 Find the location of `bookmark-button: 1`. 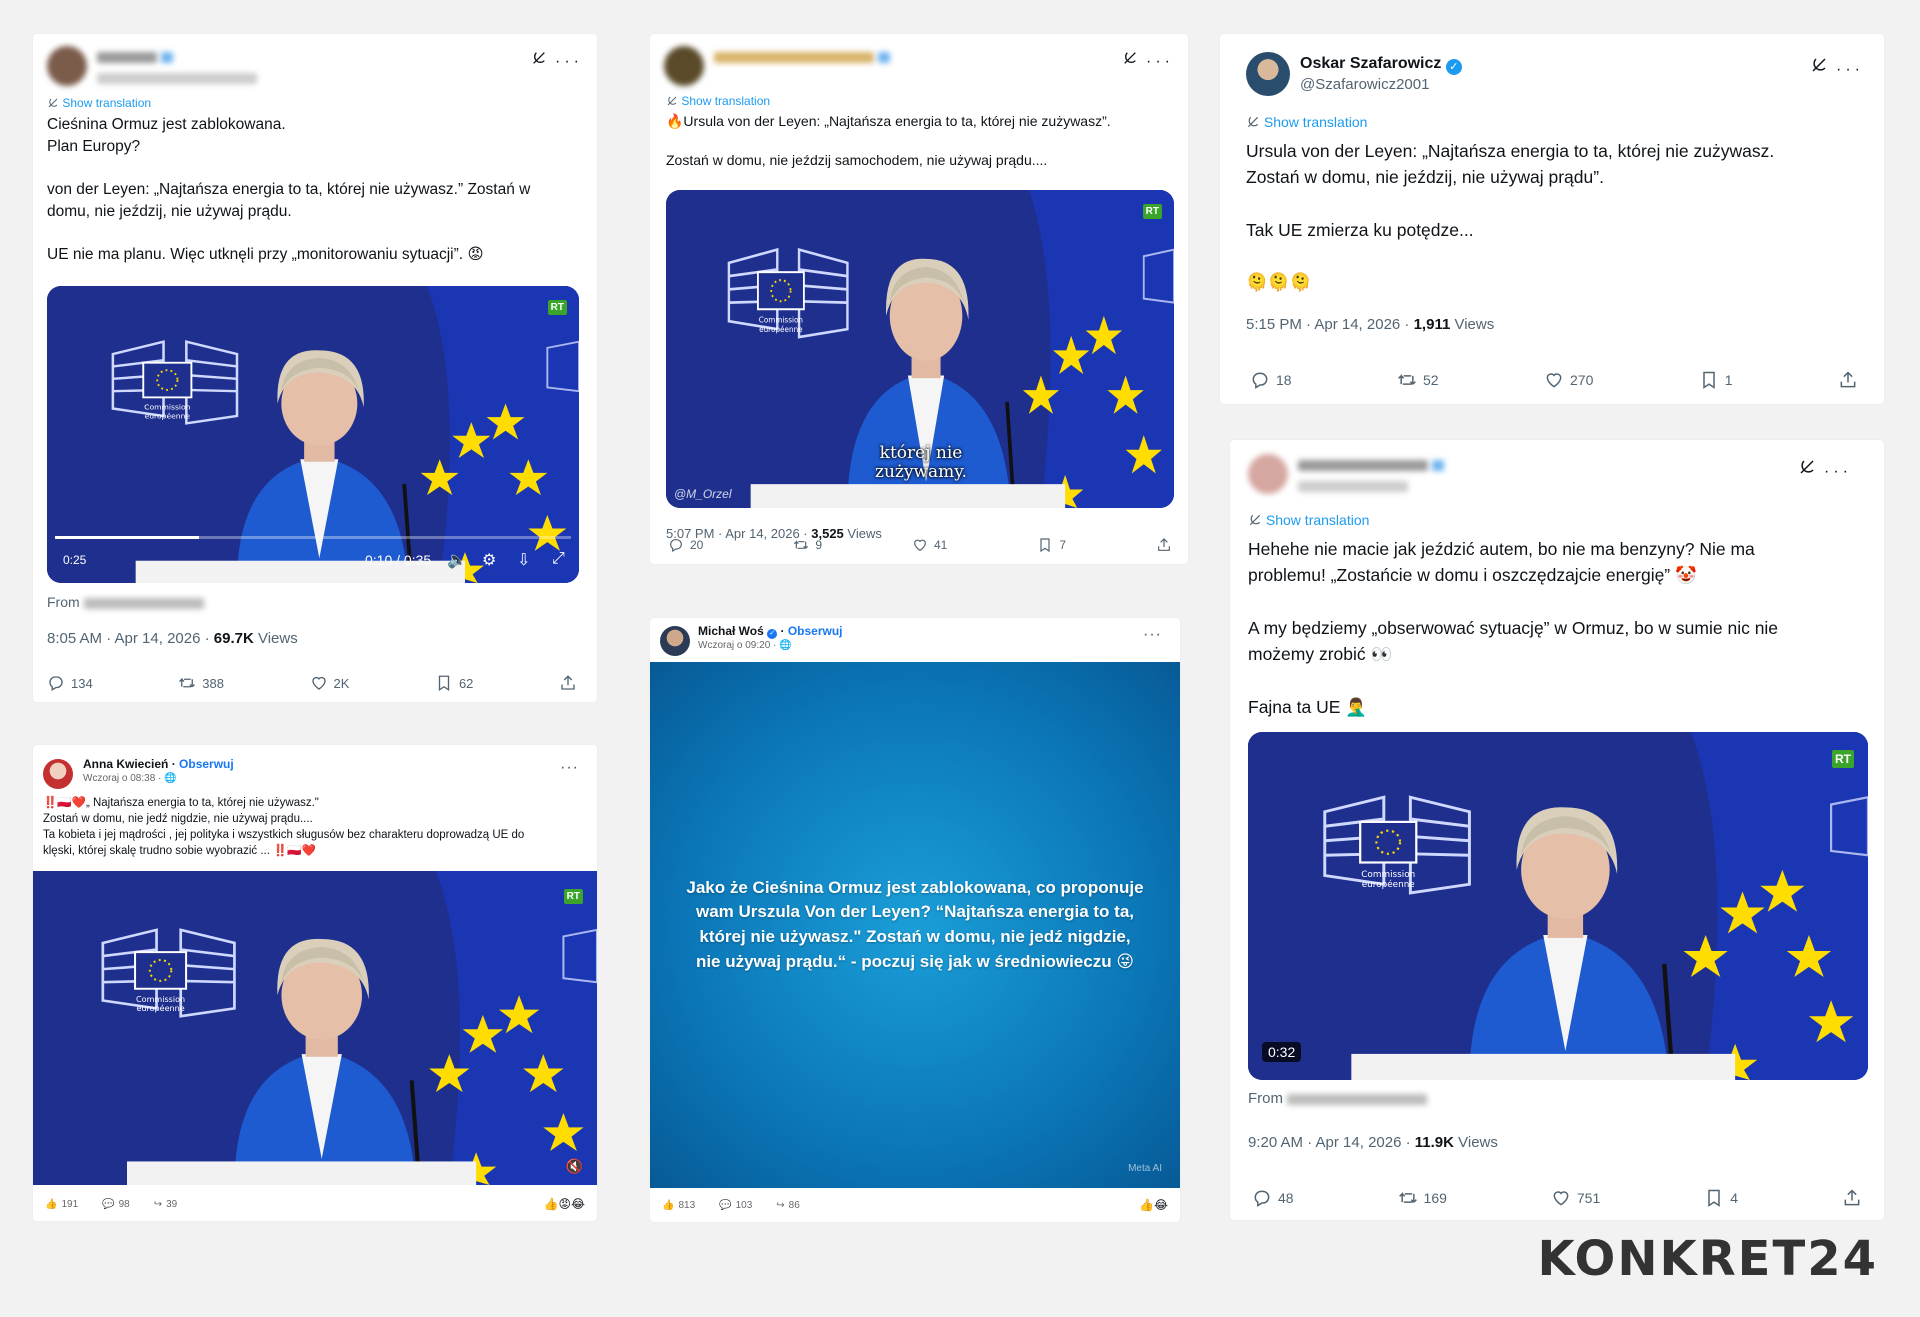

bookmark-button: 1 is located at coordinates (1716, 380).